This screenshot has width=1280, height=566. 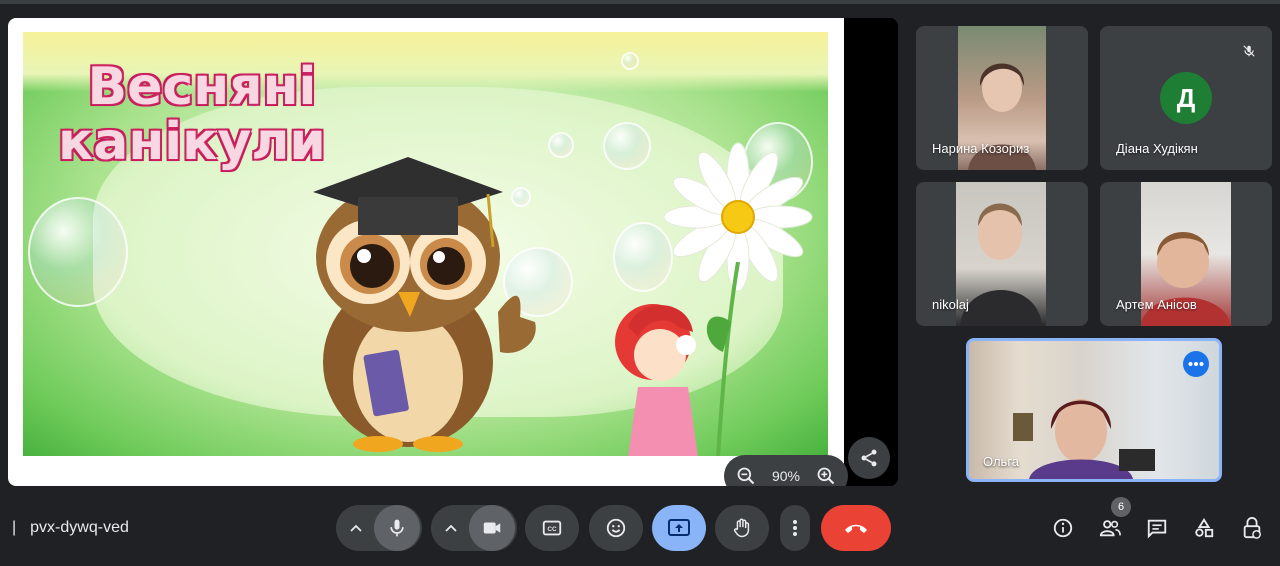 What do you see at coordinates (1094, 410) in the screenshot?
I see `self-view-tile: Ольга` at bounding box center [1094, 410].